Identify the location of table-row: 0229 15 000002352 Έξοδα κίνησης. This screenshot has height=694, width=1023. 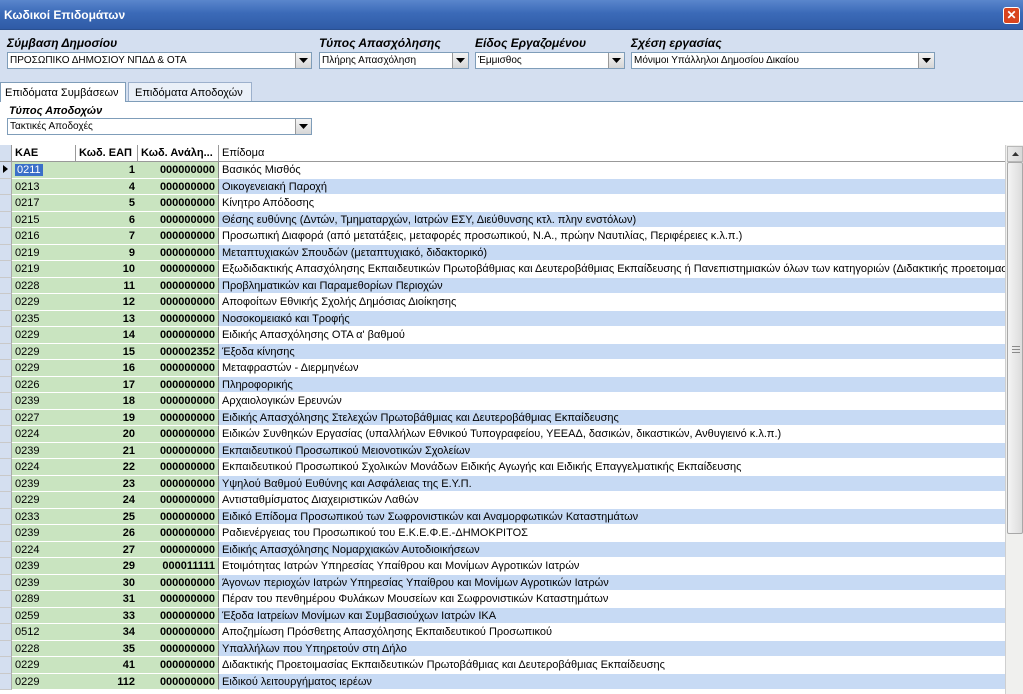
(502, 351).